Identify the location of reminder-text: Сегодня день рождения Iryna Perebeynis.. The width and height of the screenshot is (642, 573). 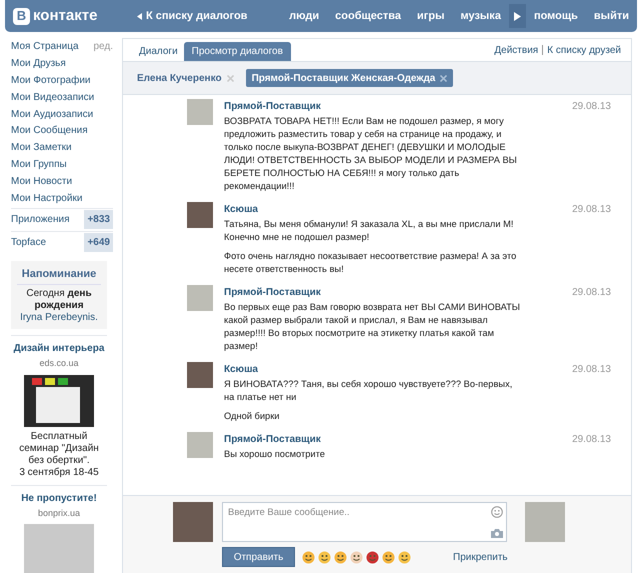
(59, 306).